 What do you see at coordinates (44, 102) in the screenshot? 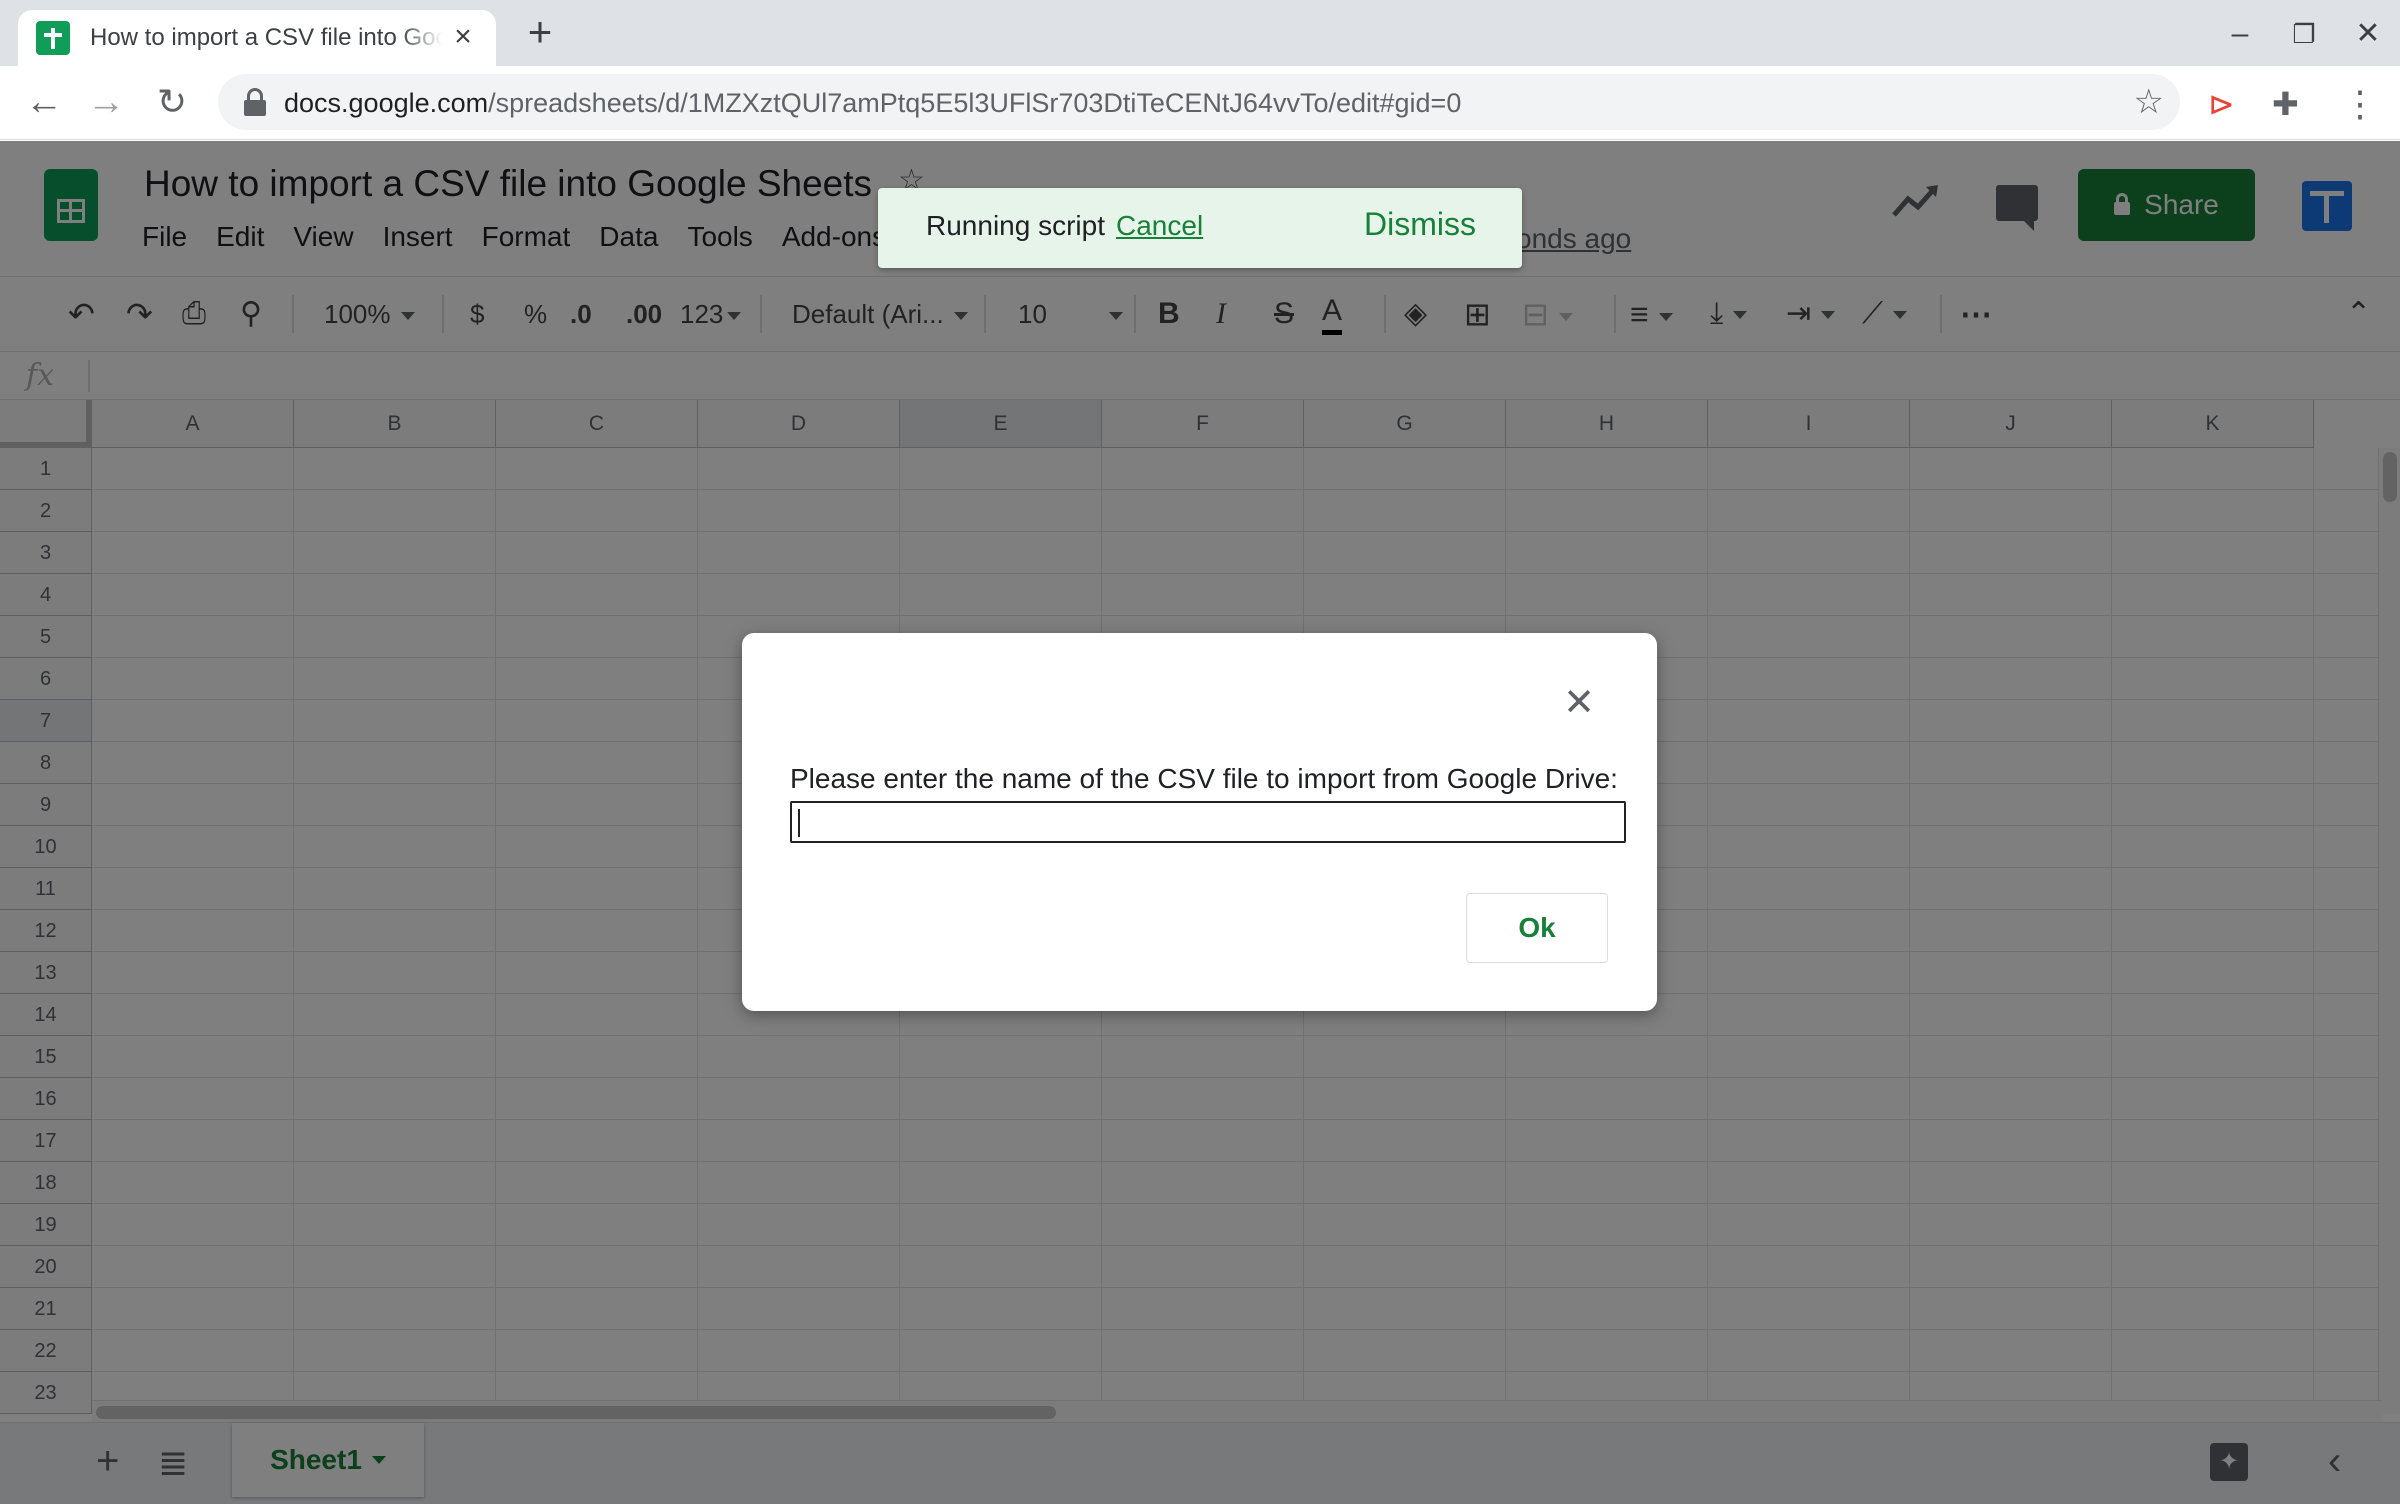
I see `back-icon: ←` at bounding box center [44, 102].